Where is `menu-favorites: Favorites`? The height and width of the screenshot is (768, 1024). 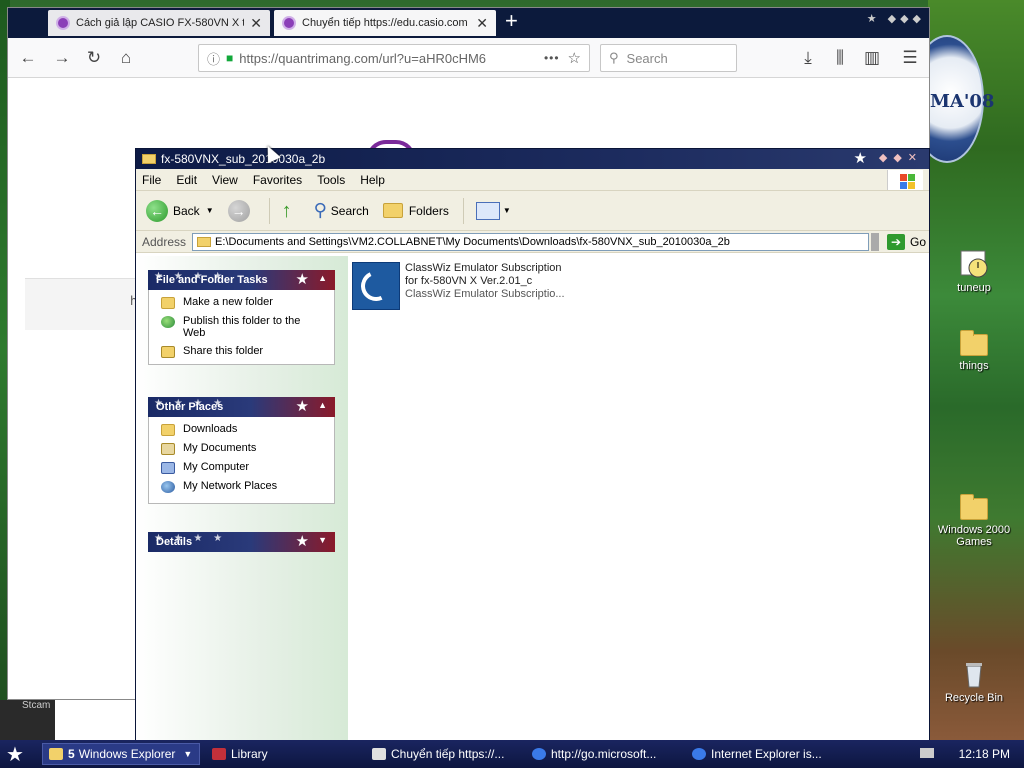 menu-favorites: Favorites is located at coordinates (277, 180).